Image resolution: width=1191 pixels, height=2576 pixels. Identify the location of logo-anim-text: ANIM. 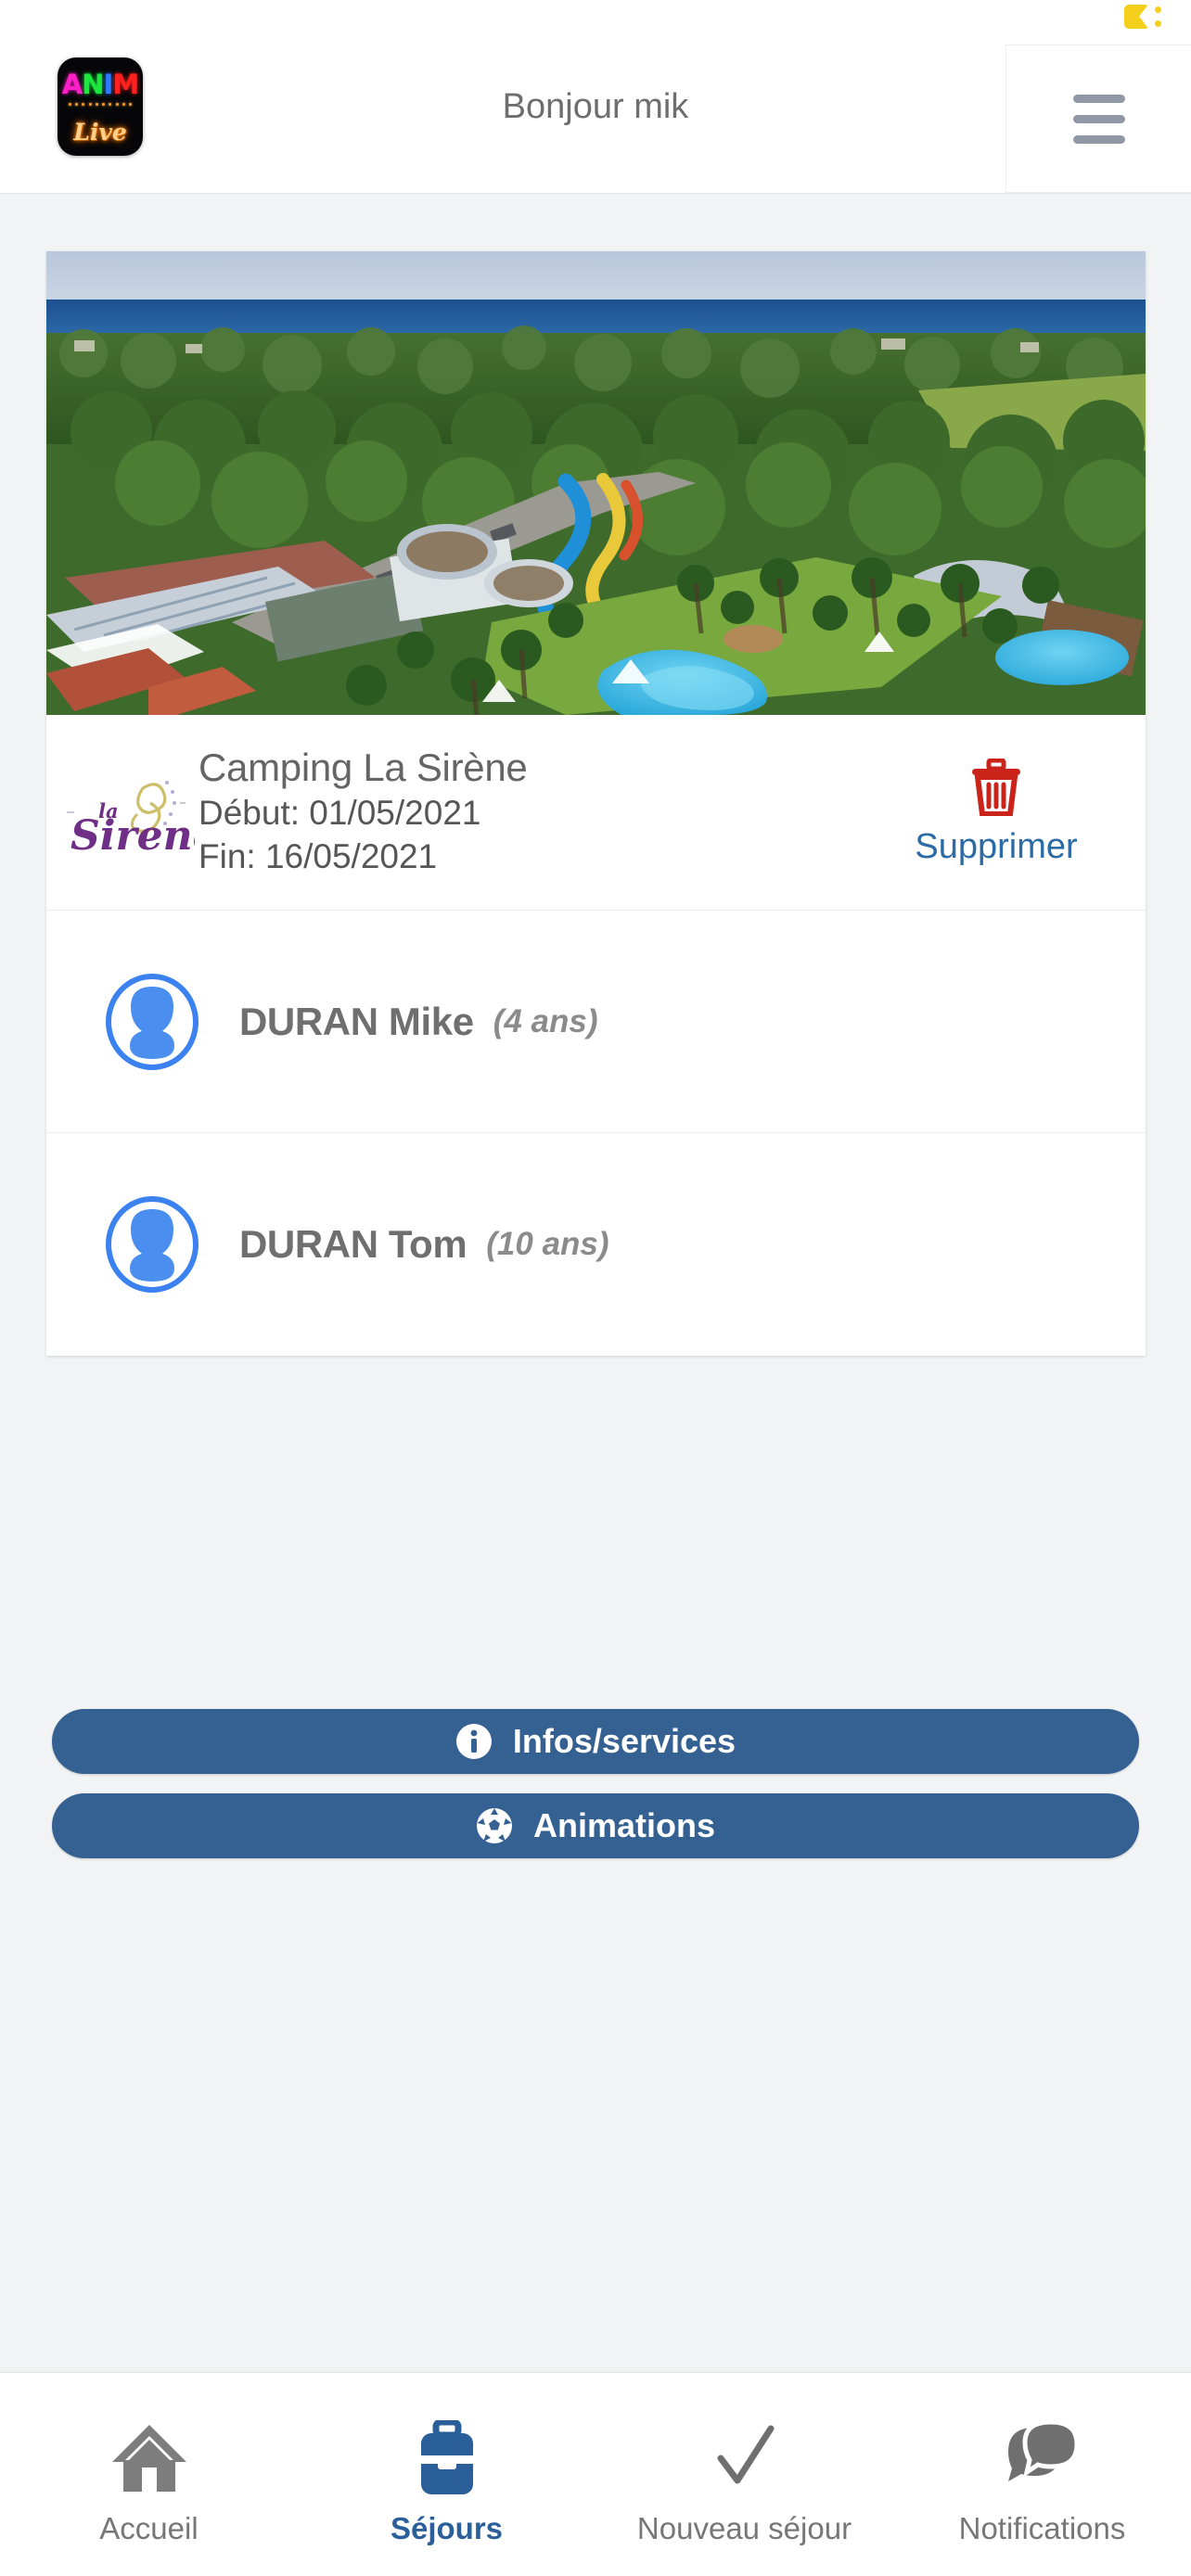
(100, 84).